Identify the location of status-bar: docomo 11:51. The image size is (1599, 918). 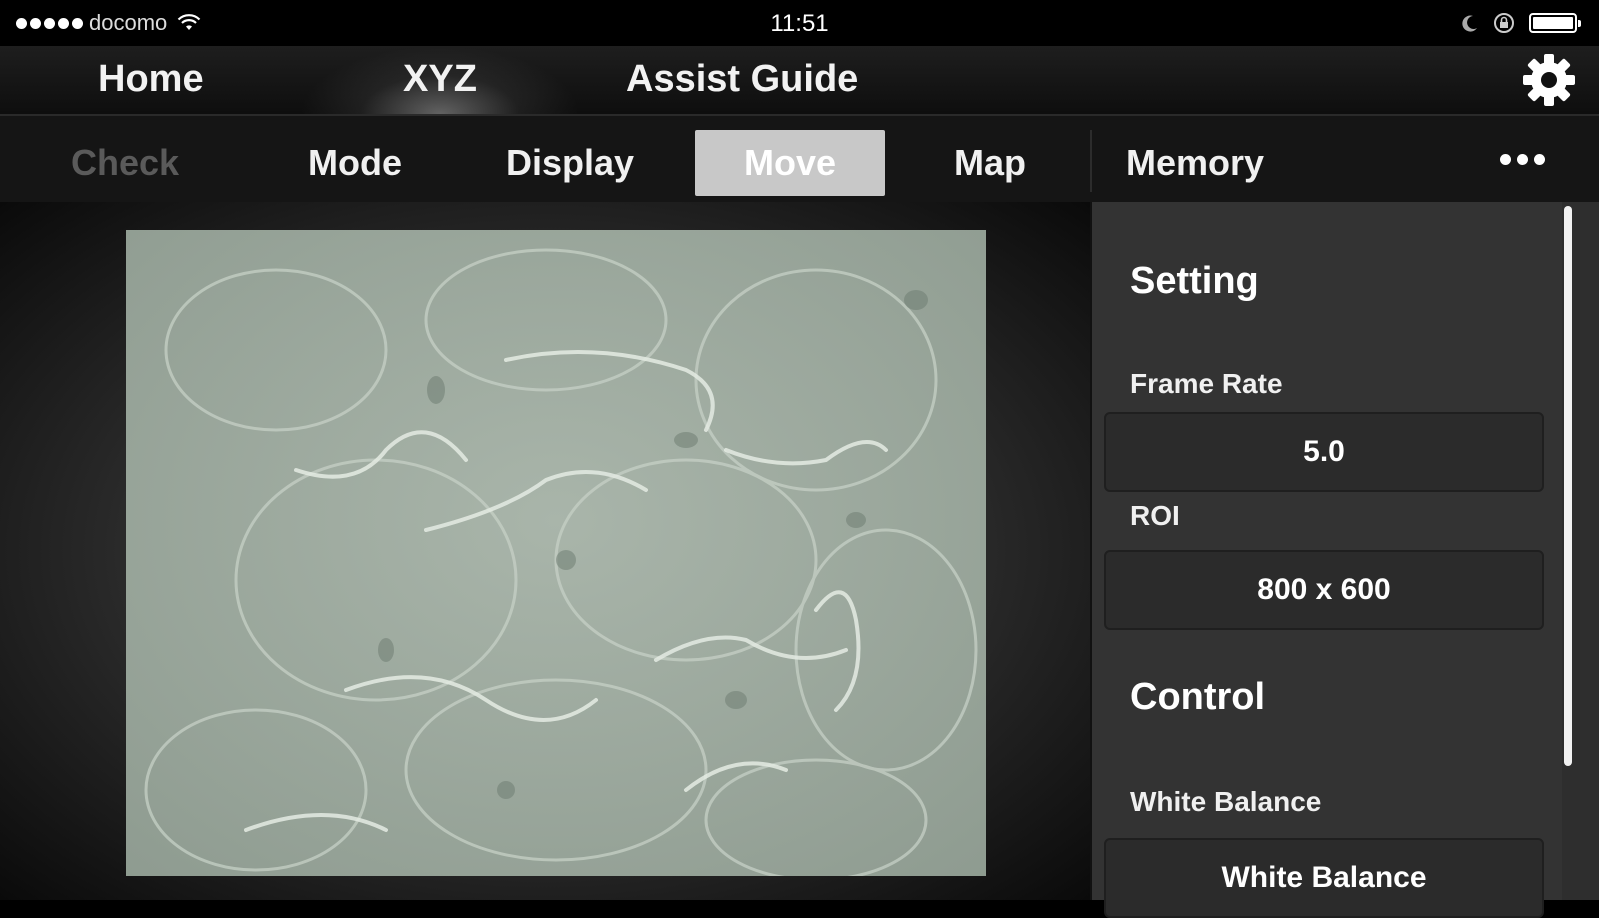
(799, 23).